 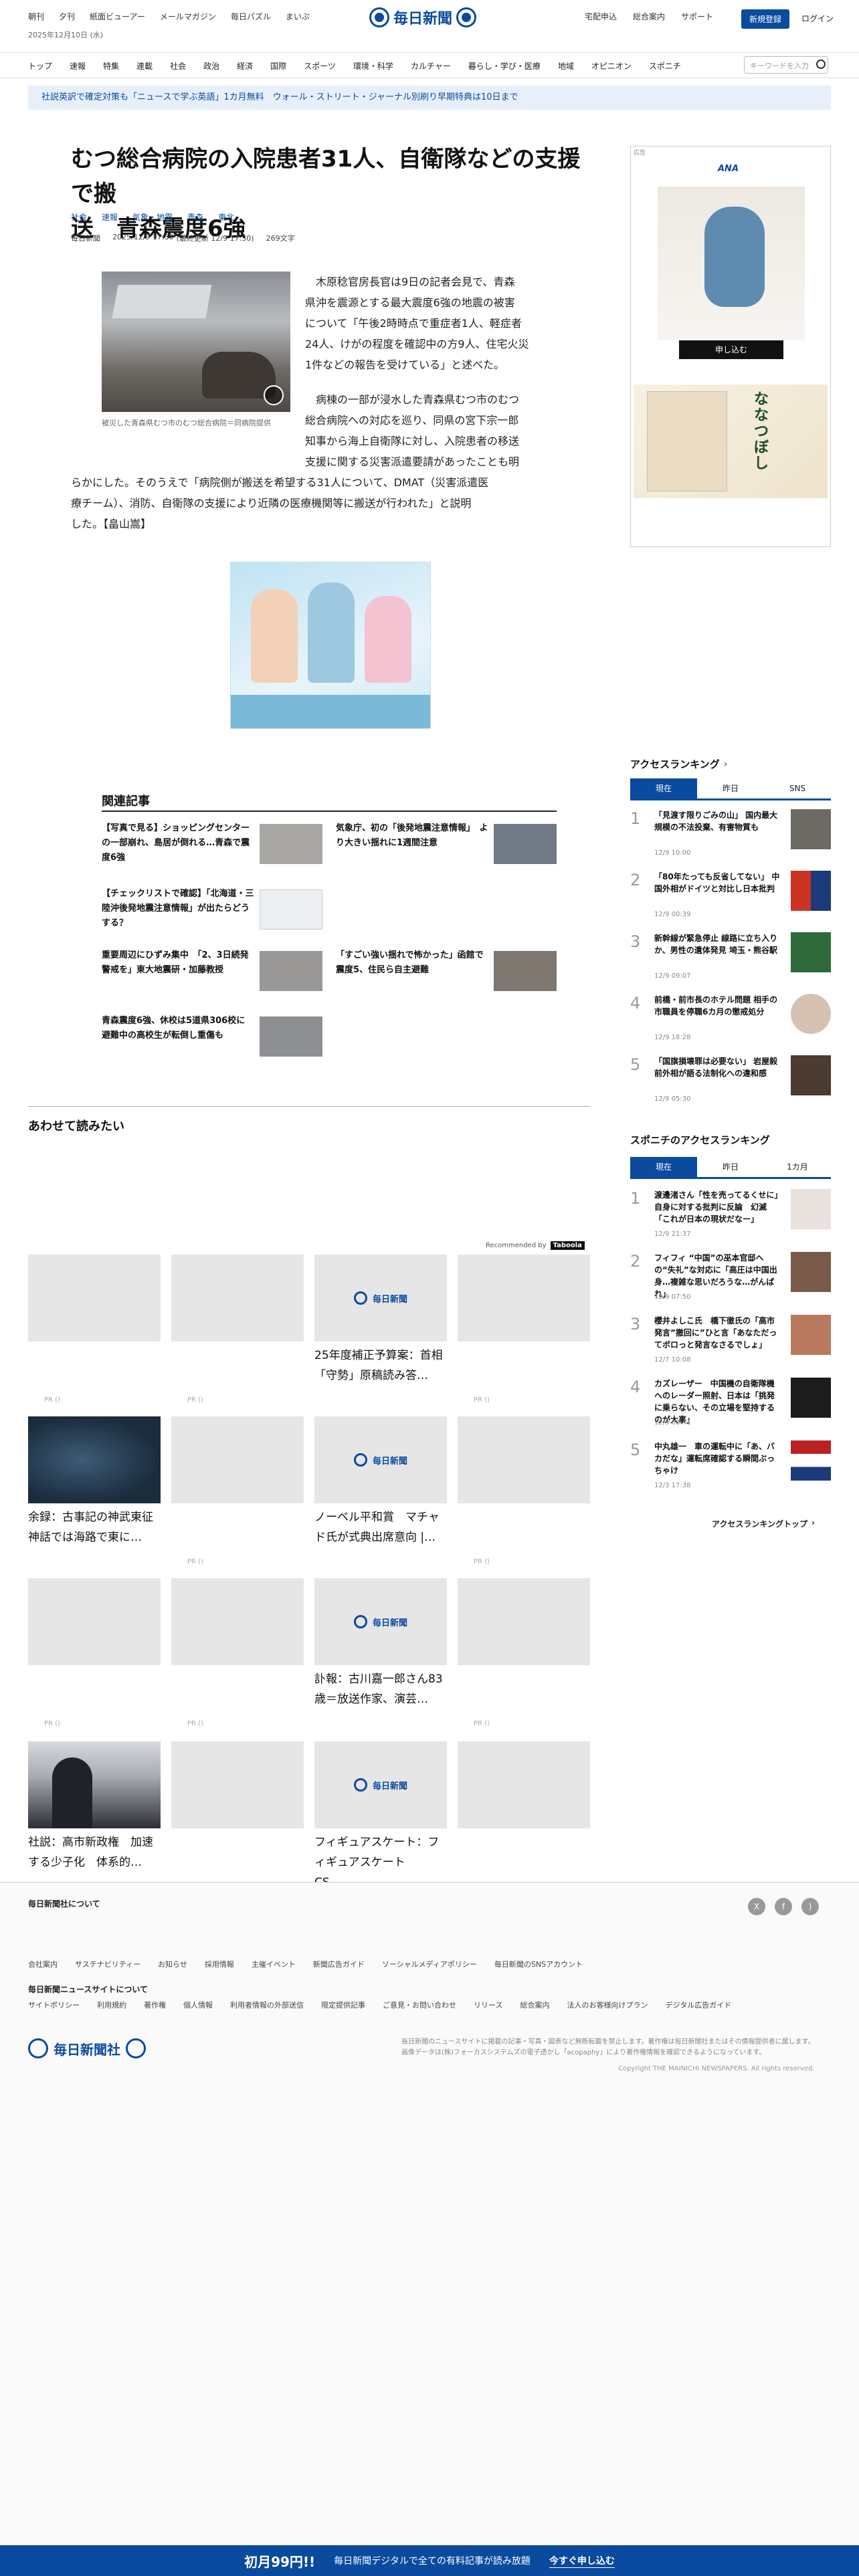 What do you see at coordinates (251, 16) in the screenshot?
I see `link-puzzle: 毎日パズル` at bounding box center [251, 16].